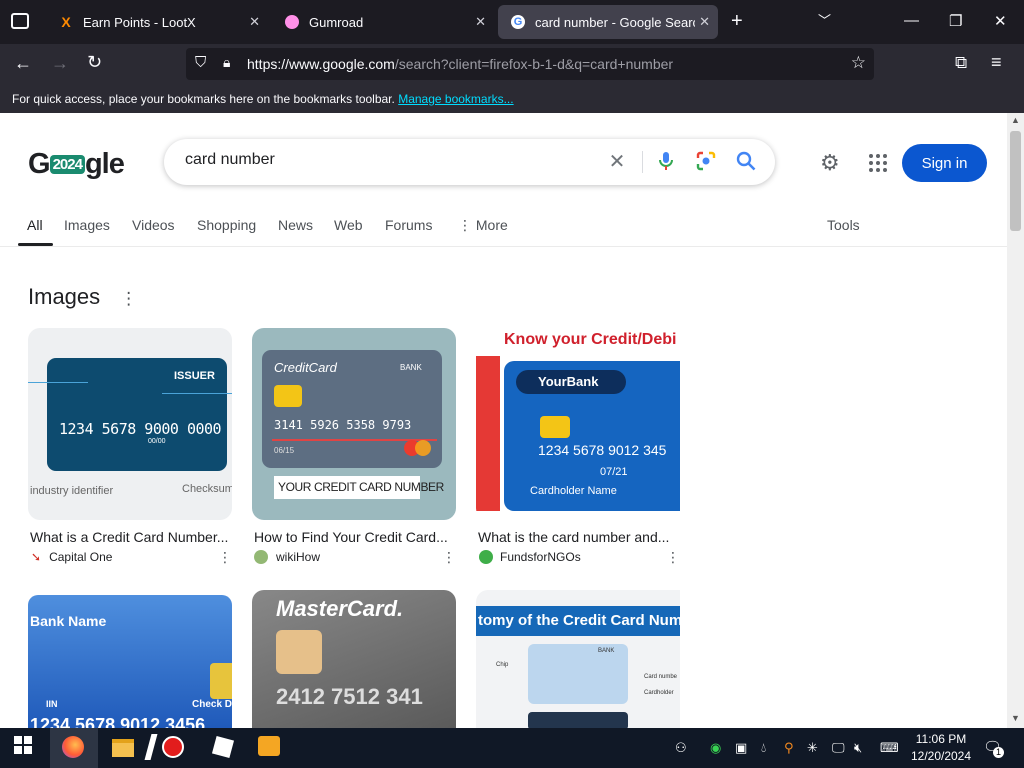 This screenshot has width=1024, height=768. I want to click on tab-all: All, so click(35, 225).